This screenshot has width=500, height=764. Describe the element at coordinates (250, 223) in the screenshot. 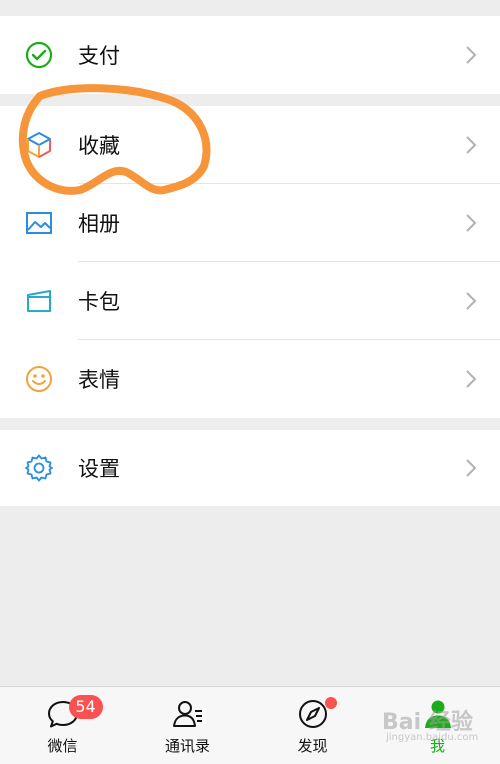

I see `menu-item-album: 相册` at that location.